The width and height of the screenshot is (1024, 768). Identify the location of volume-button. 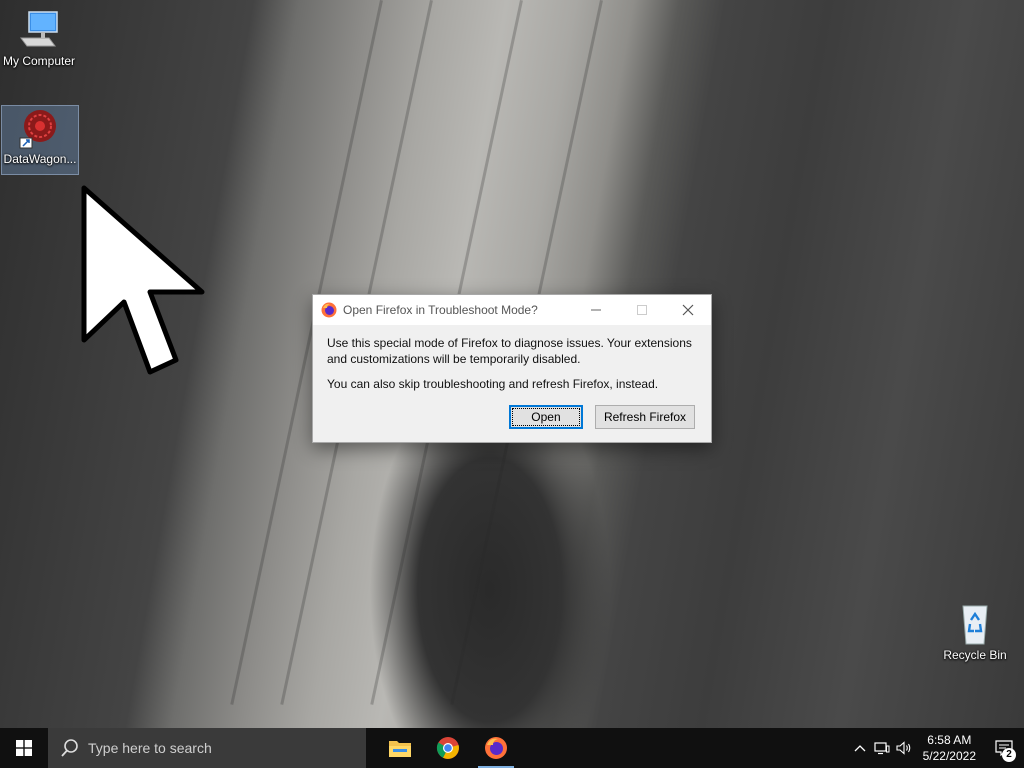
(904, 748).